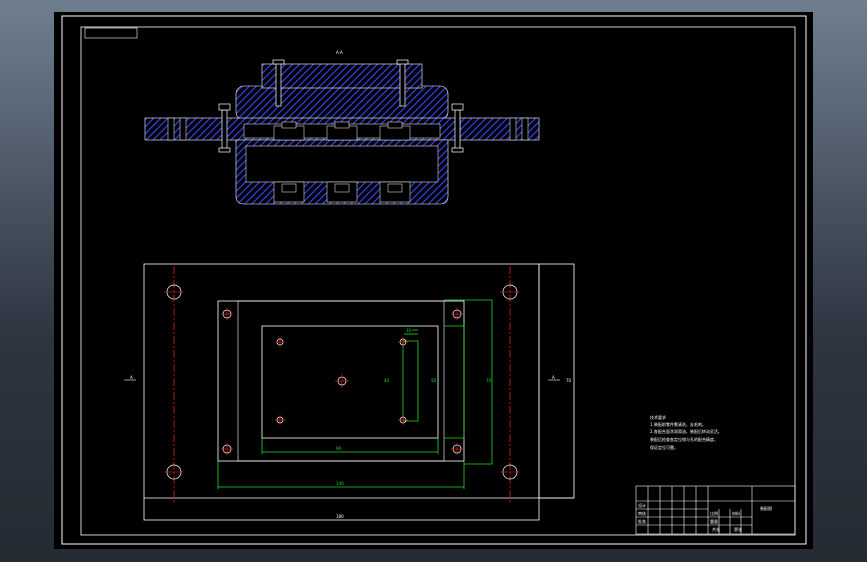 The height and width of the screenshot is (562, 867). What do you see at coordinates (457, 130) in the screenshot?
I see `bolt-side-right` at bounding box center [457, 130].